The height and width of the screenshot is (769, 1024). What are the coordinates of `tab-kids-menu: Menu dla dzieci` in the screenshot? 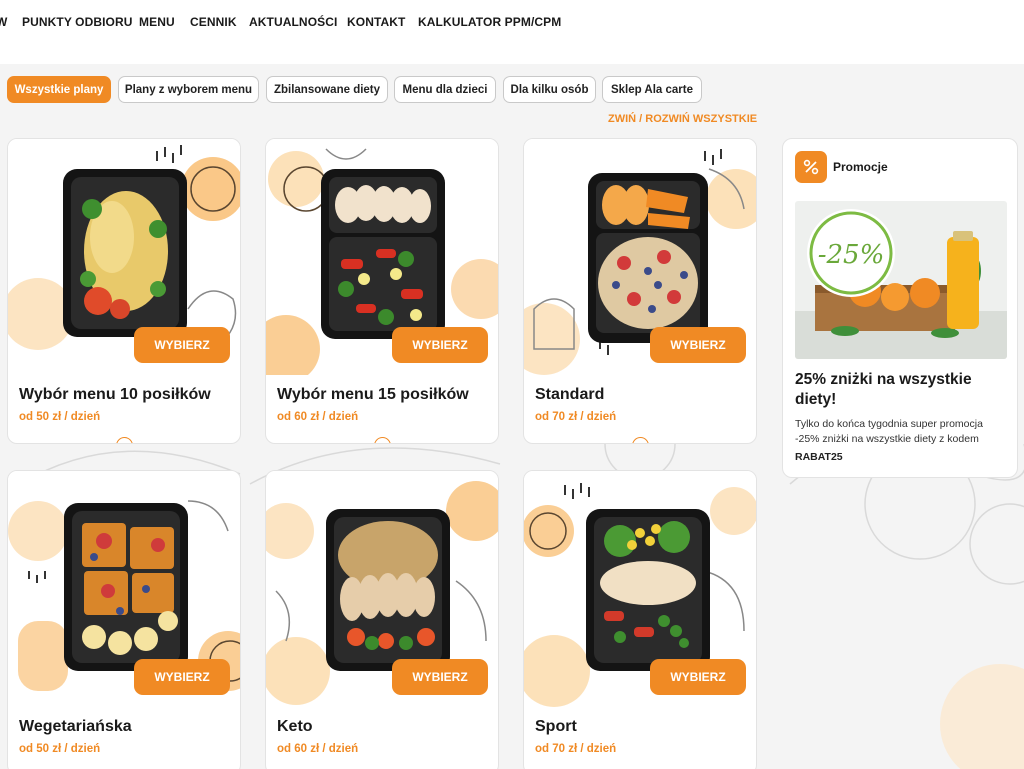 It's located at (445, 89).